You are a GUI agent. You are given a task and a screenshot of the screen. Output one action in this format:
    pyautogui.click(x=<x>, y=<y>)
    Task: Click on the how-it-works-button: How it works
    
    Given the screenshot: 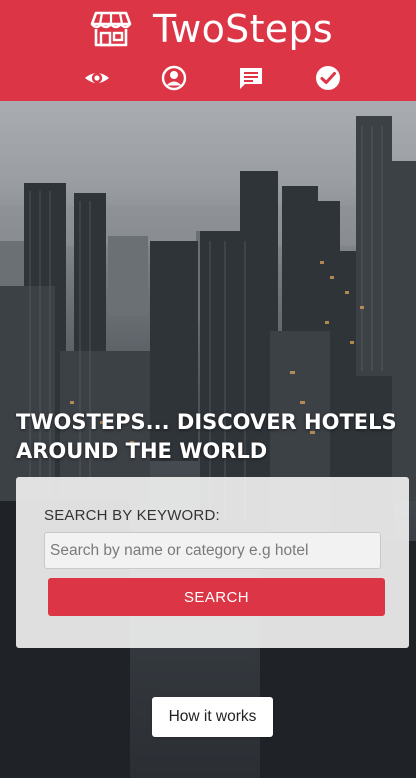 What is the action you would take?
    pyautogui.click(x=212, y=717)
    